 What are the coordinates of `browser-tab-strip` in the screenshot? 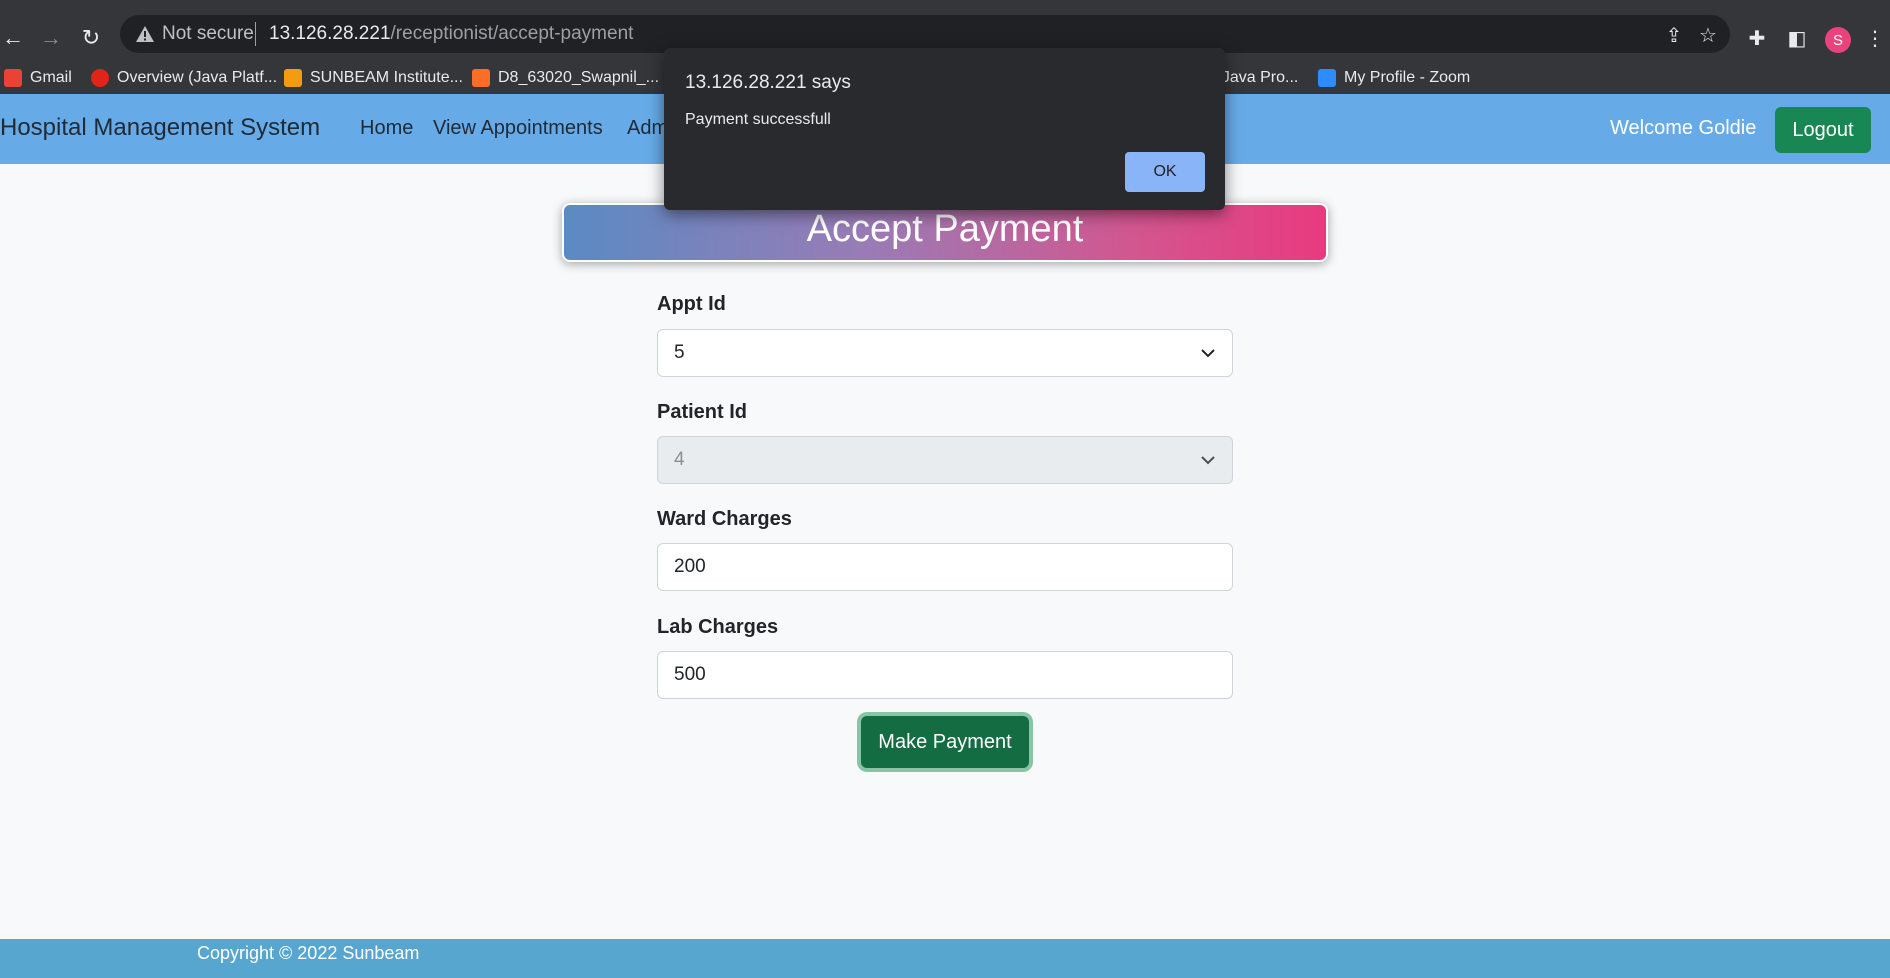 It's located at (945, 6).